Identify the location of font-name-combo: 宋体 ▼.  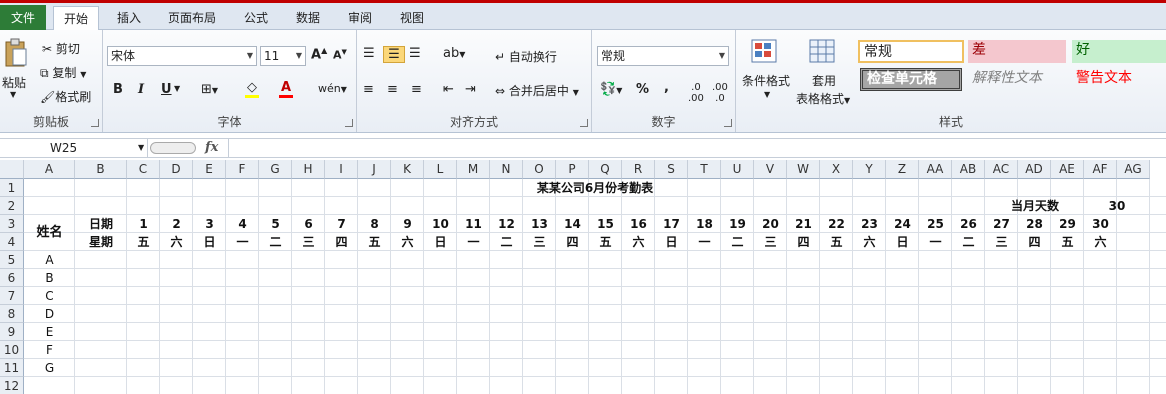
(182, 56).